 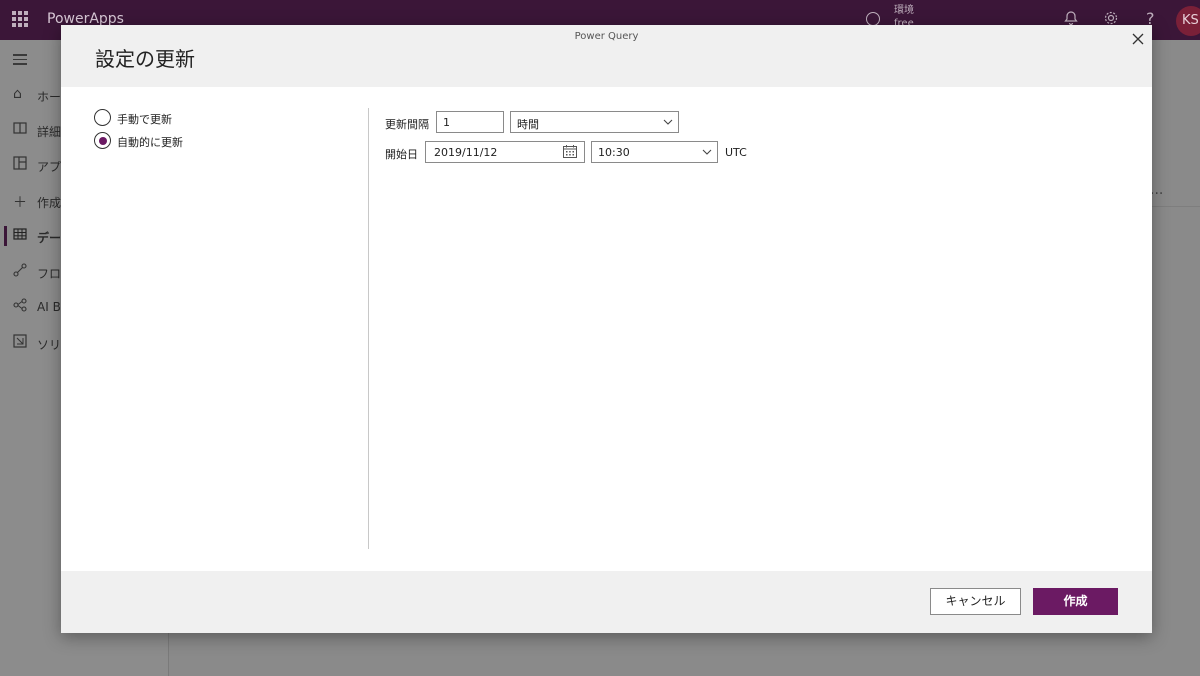 What do you see at coordinates (470, 122) in the screenshot?
I see `interval-value-input: 1` at bounding box center [470, 122].